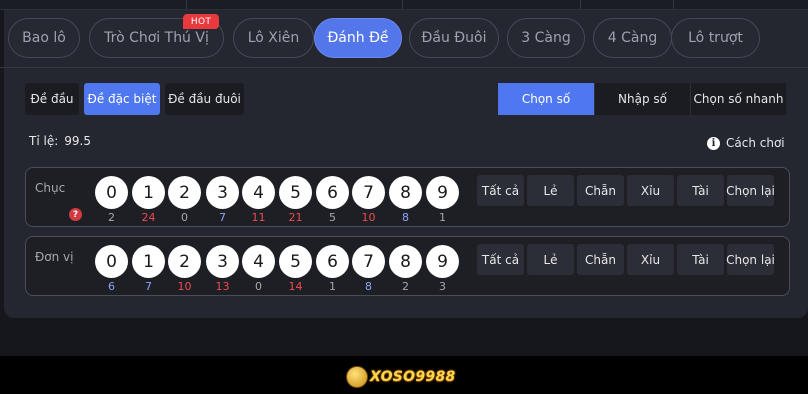  Describe the element at coordinates (454, 38) in the screenshot. I see `tab-dau-duoi: Đầu Đuôi` at that location.